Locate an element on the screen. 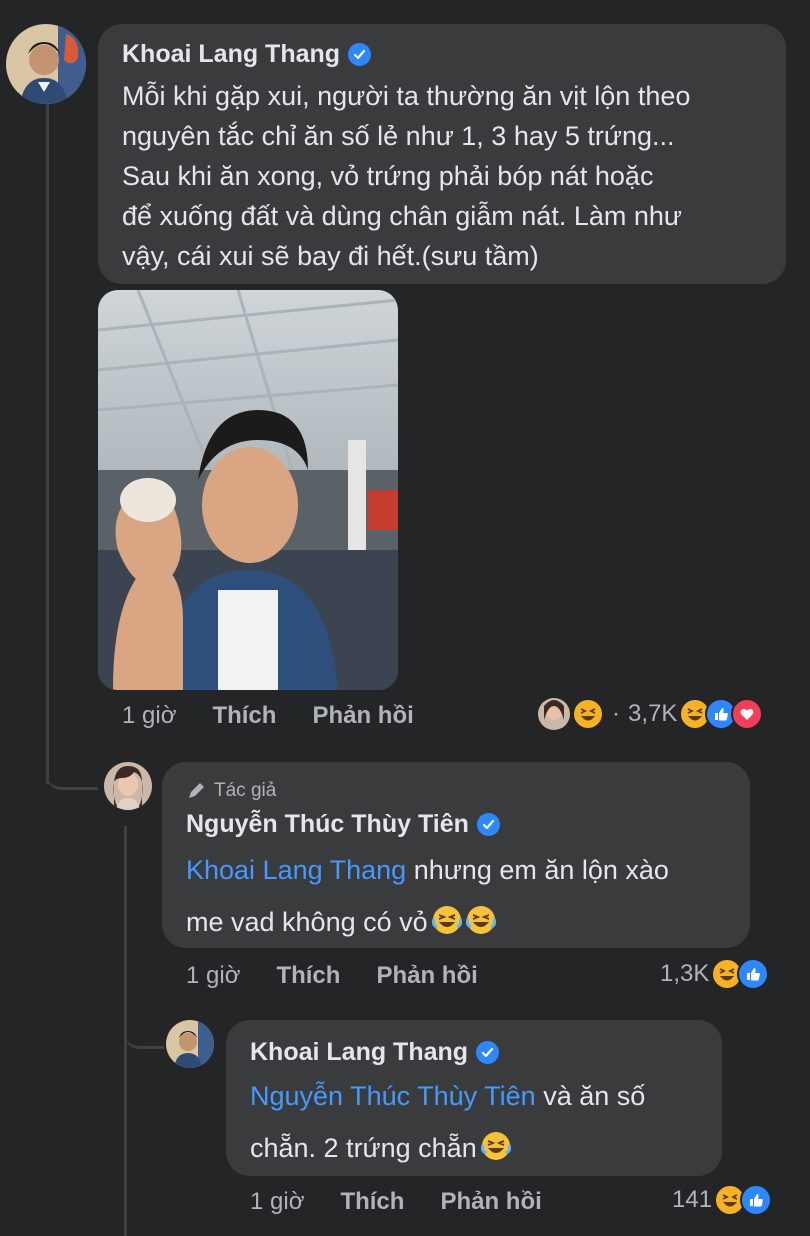 Image resolution: width=810 pixels, height=1236 pixels. love-icon is located at coordinates (747, 714).